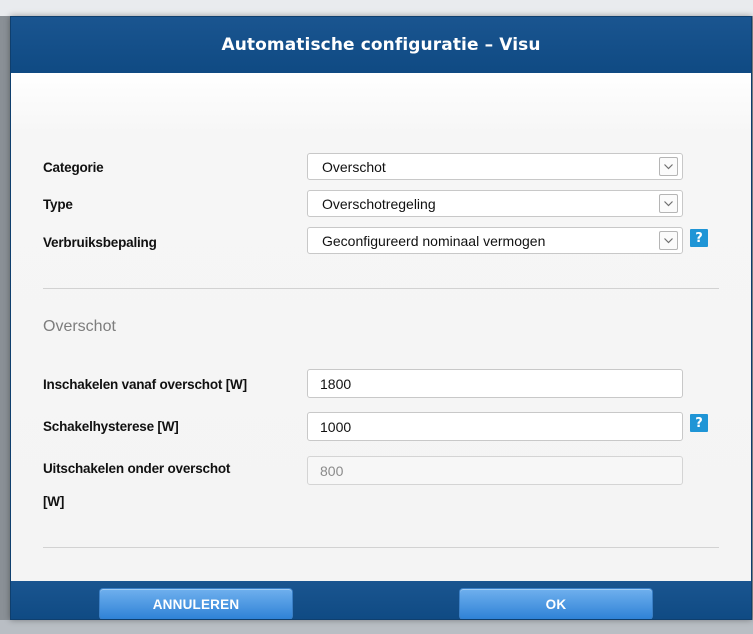  Describe the element at coordinates (495, 426) in the screenshot. I see `hysterese-input: 1000` at that location.